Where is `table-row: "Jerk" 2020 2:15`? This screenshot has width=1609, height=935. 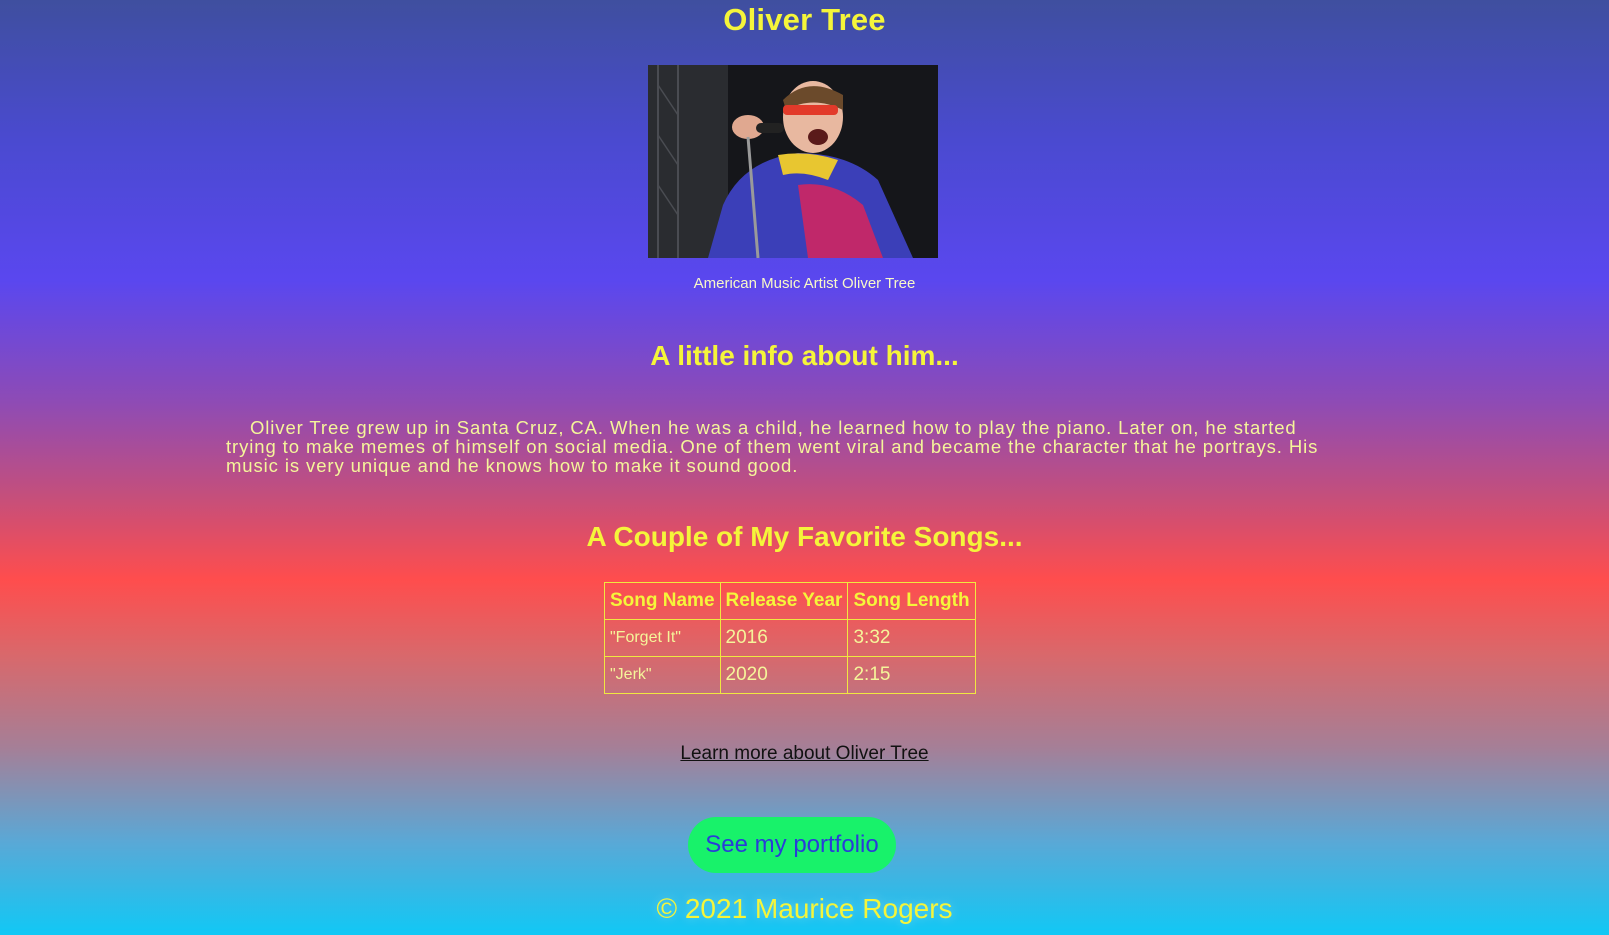
table-row: "Jerk" 2020 2:15 is located at coordinates (790, 675).